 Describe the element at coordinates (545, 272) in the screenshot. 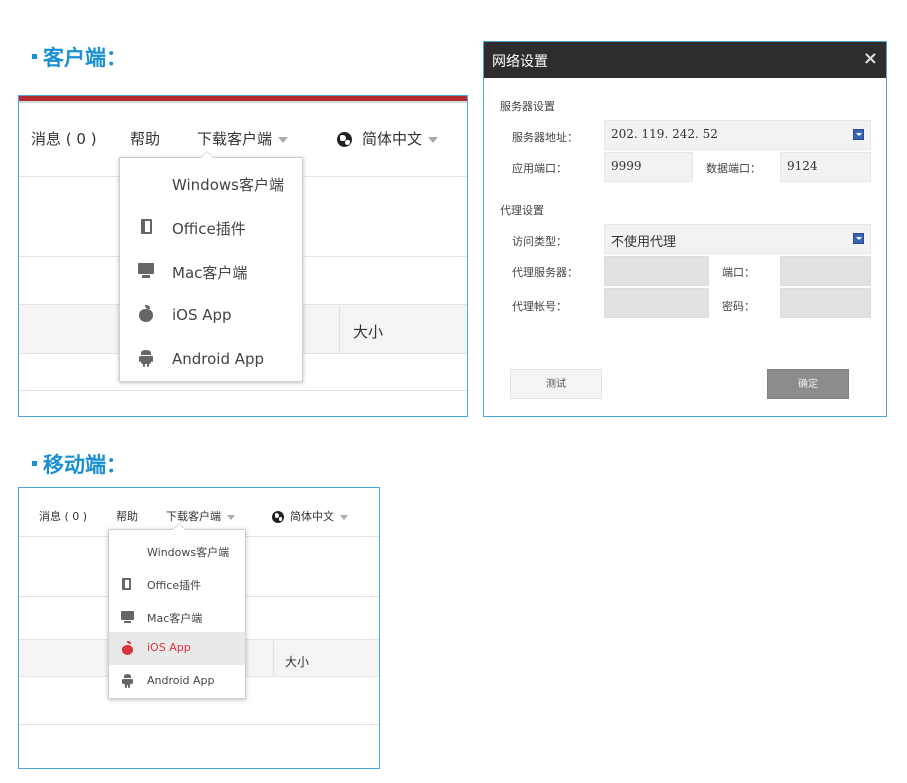

I see `proxy-server-label: 代理服务器：` at that location.